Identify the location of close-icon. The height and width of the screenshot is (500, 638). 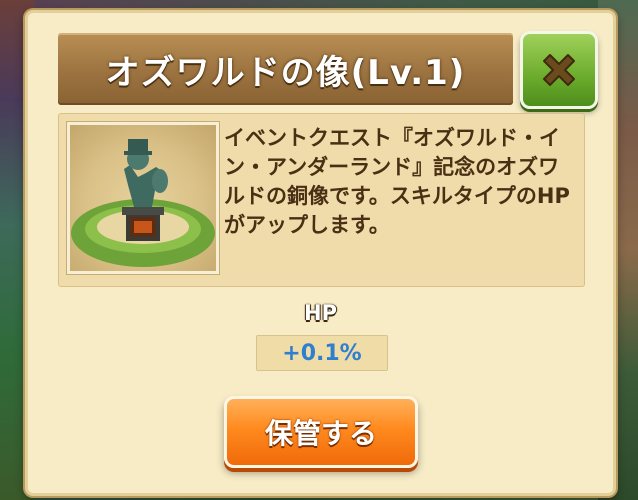
(559, 70).